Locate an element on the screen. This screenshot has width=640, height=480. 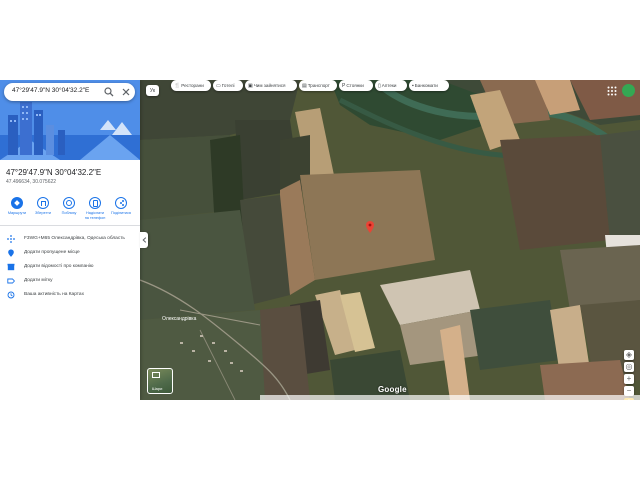
chevron-left-icon is located at coordinates (143, 240).